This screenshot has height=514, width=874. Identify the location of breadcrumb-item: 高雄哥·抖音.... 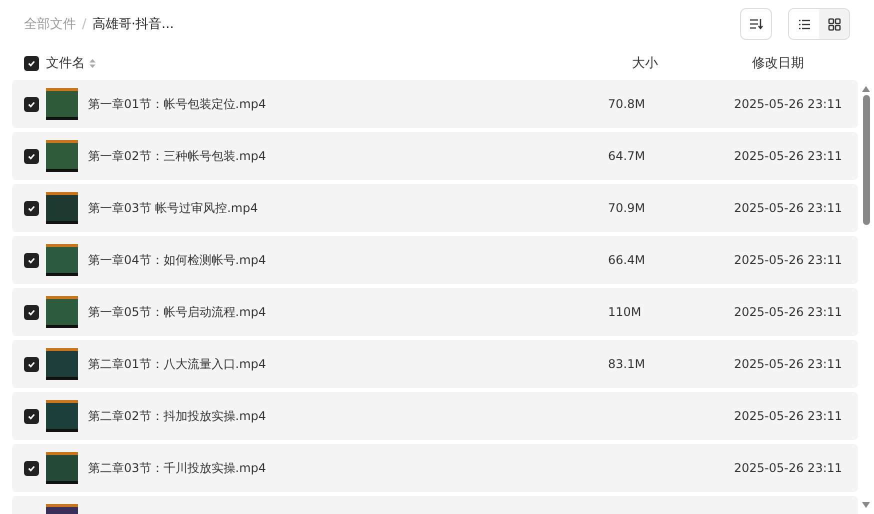
(133, 24).